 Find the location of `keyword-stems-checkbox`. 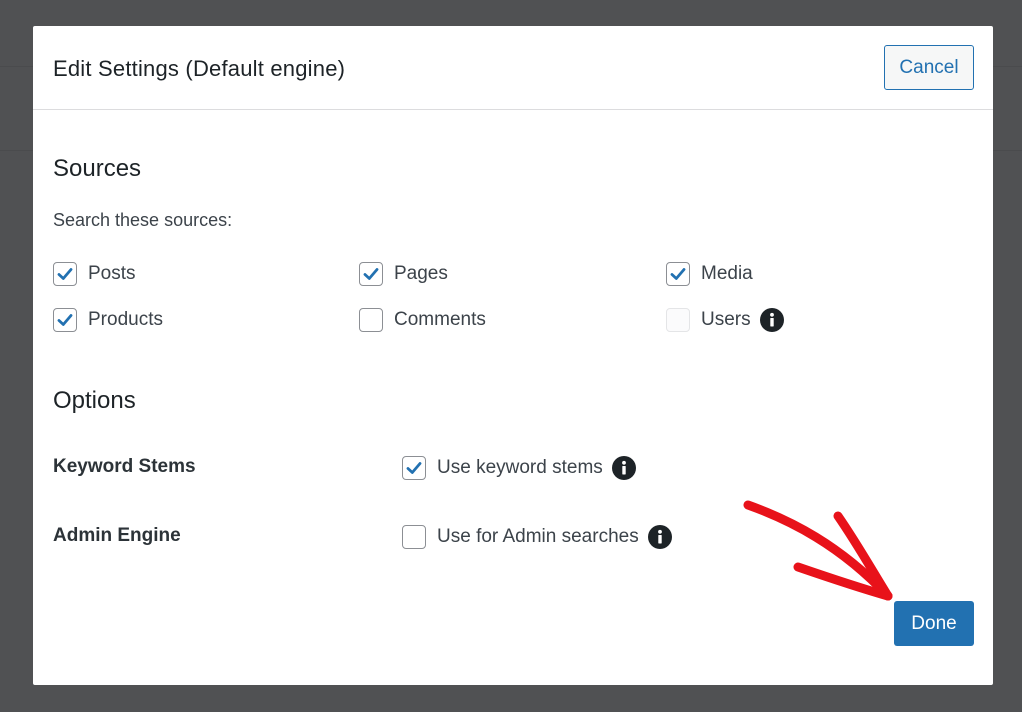

keyword-stems-checkbox is located at coordinates (414, 468).